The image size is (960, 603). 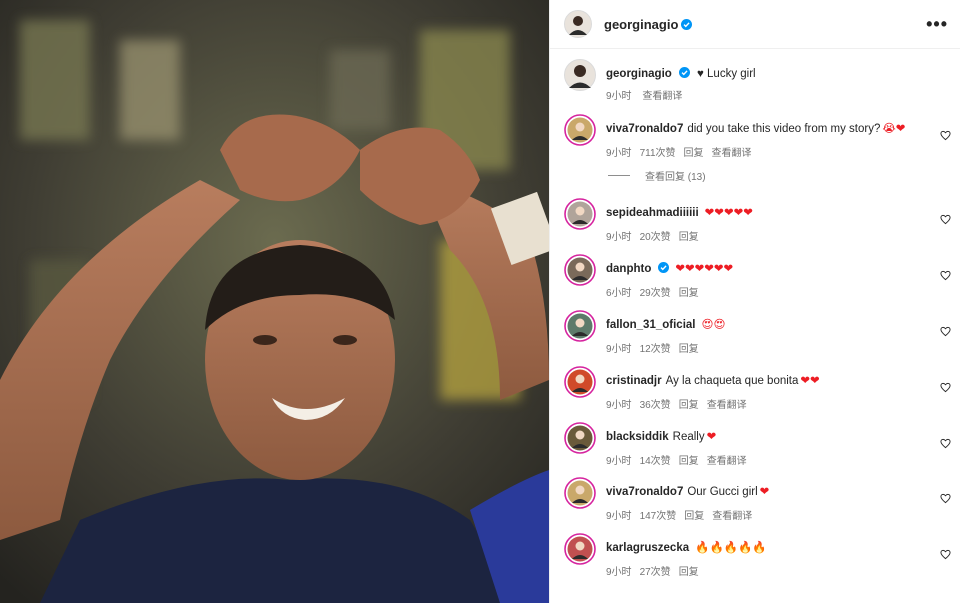 I want to click on comment-row: karlagruszecka 🔥🔥🔥🔥🔥 9小时 27次赞 回复, so click(x=762, y=555).